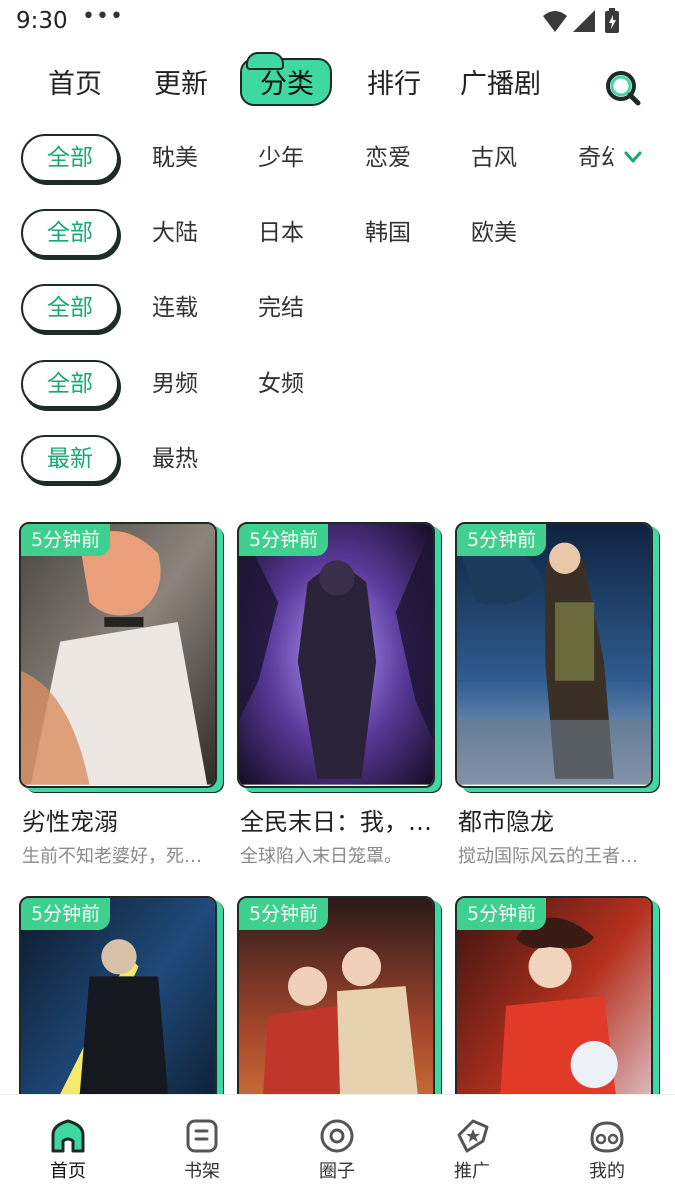 Image resolution: width=675 pixels, height=1200 pixels. What do you see at coordinates (596, 158) in the screenshot?
I see `filter-chip: 奇幻` at bounding box center [596, 158].